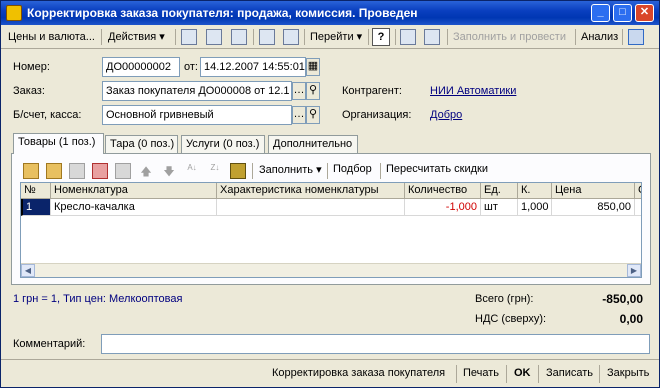 The image size is (660, 388). I want to click on scroll-right-icon: ▶, so click(634, 270).